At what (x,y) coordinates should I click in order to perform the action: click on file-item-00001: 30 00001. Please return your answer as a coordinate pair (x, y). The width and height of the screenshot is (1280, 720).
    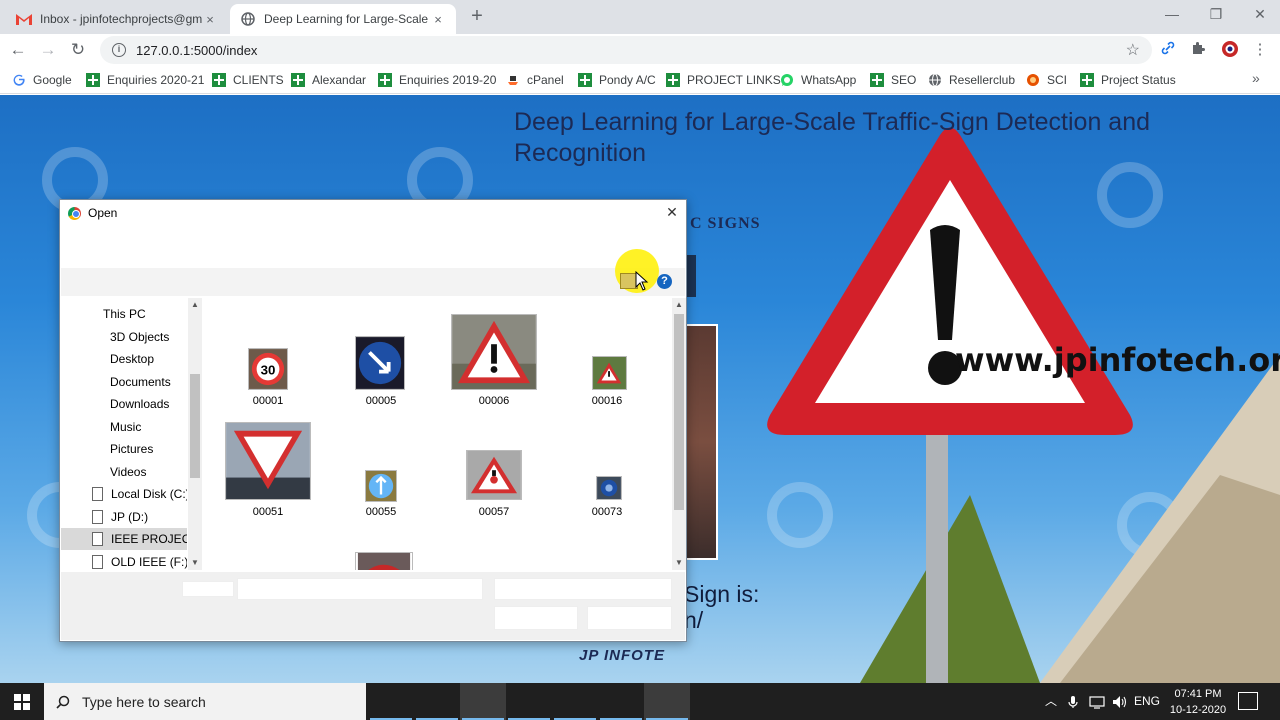
    Looking at the image, I should click on (268, 365).